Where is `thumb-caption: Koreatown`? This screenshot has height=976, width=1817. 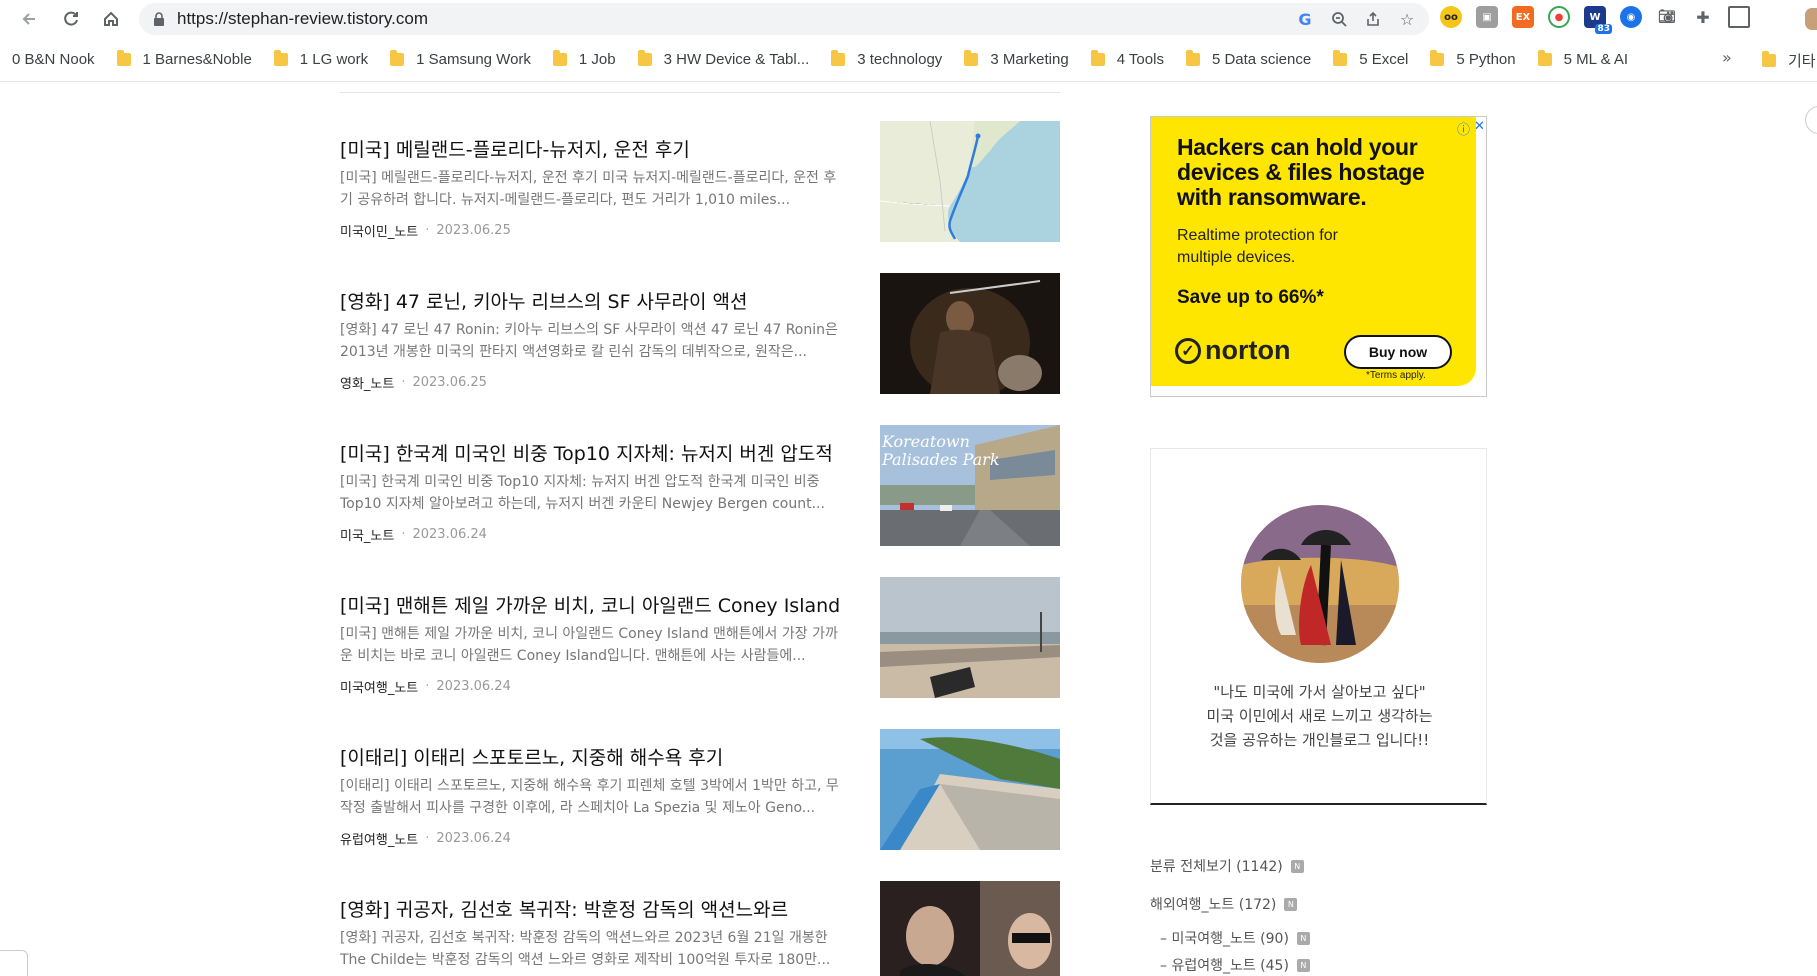
thumb-caption: Koreatown is located at coordinates (925, 441).